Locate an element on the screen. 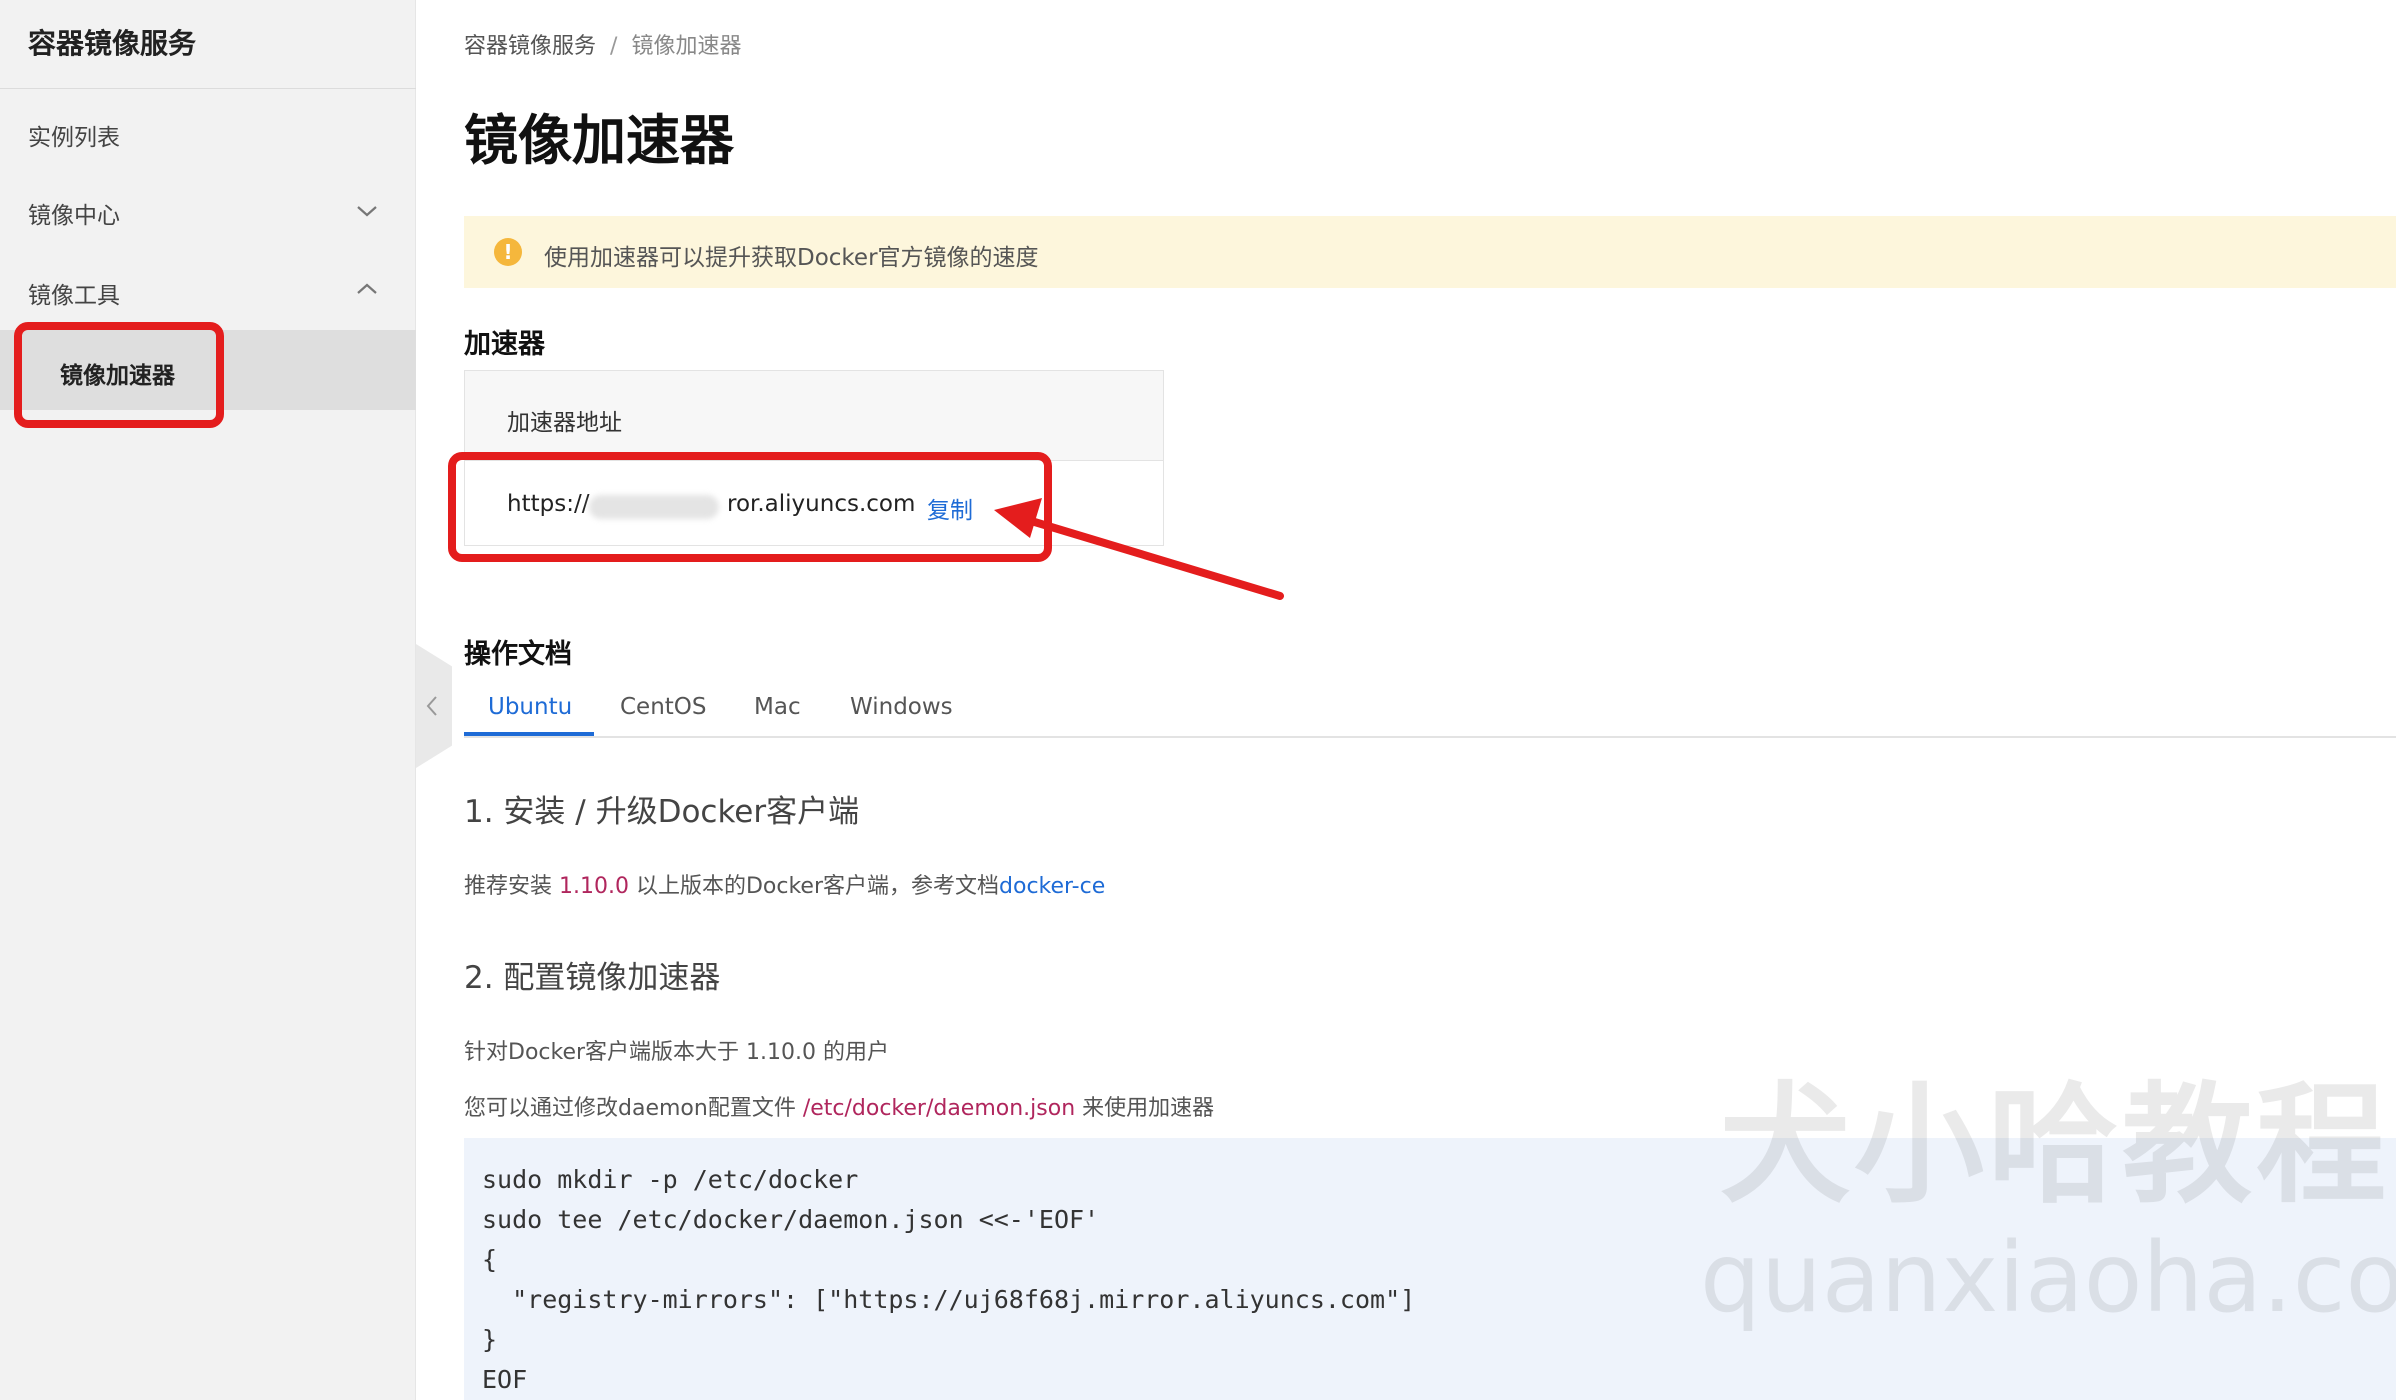 The width and height of the screenshot is (2396, 1400). highlight-box-accelerator-url is located at coordinates (750, 507).